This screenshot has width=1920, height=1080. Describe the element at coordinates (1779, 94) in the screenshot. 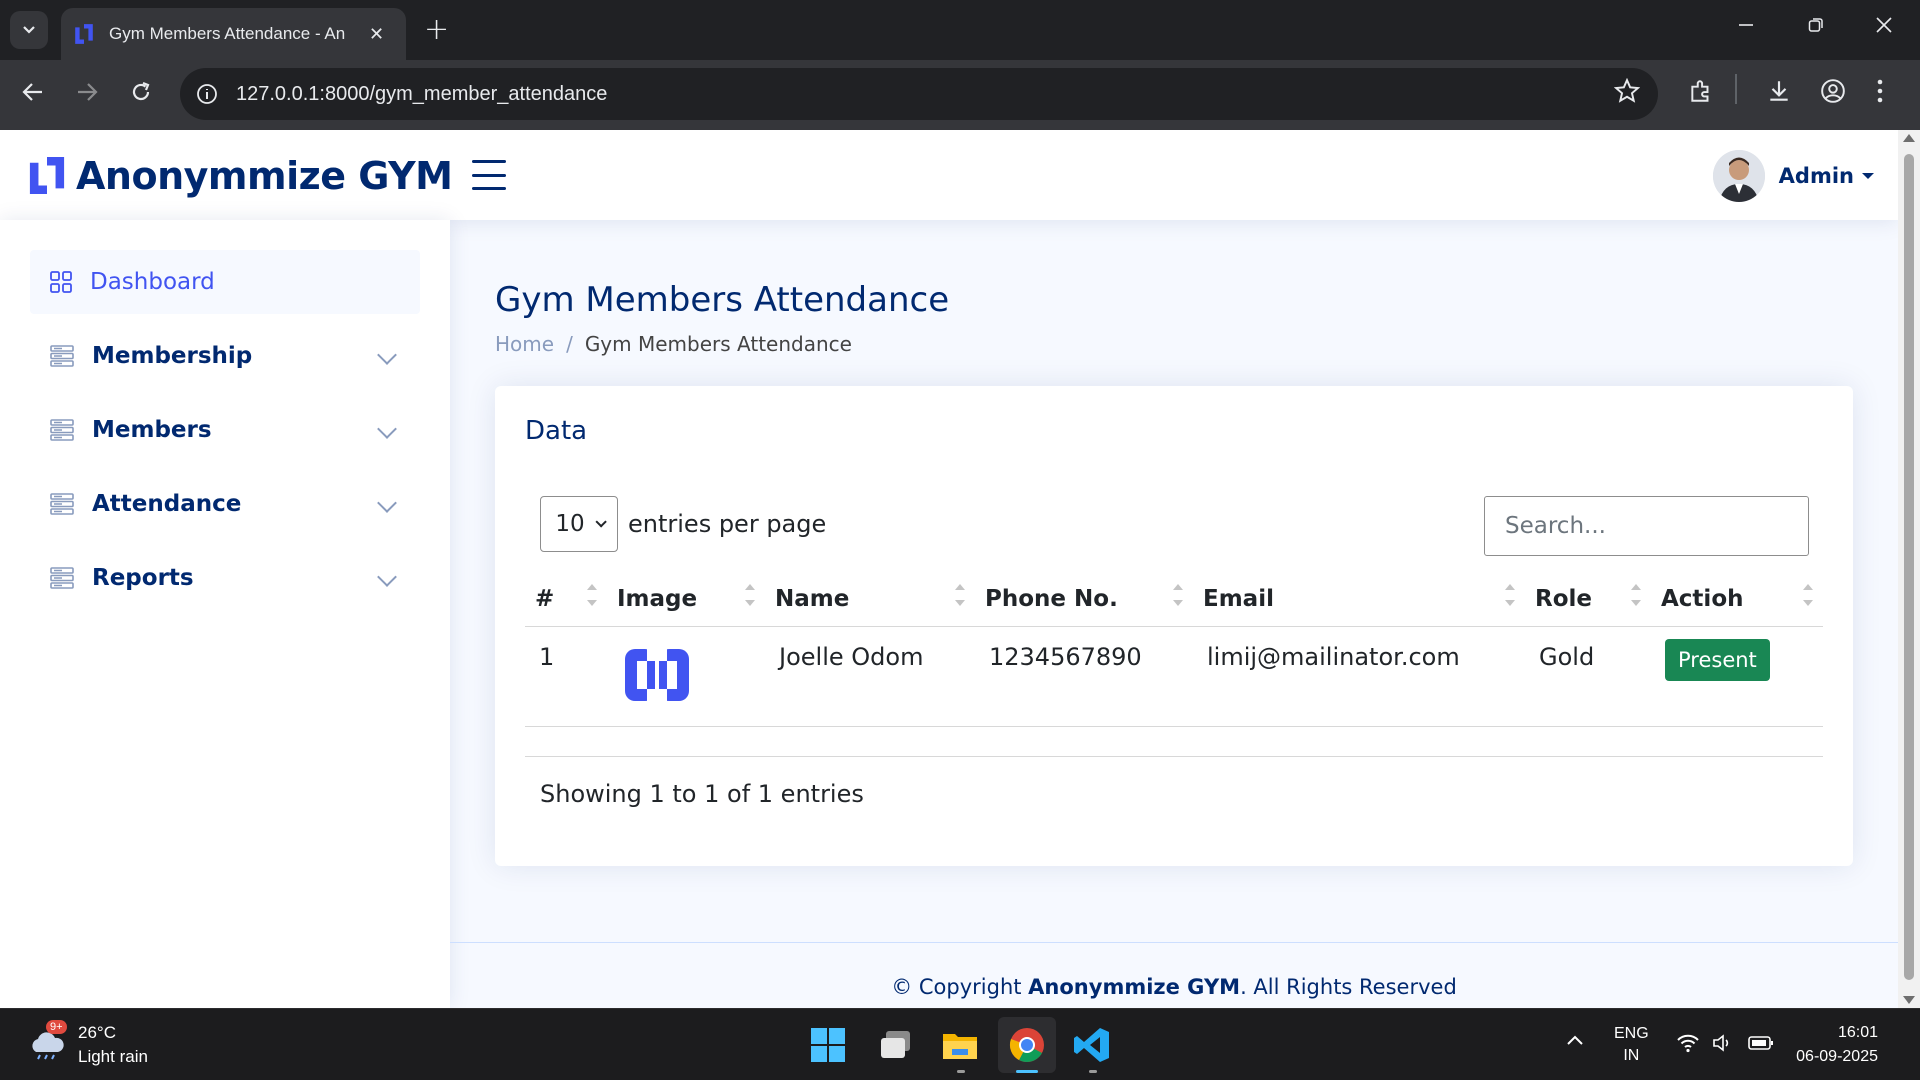

I see `download-icon` at that location.